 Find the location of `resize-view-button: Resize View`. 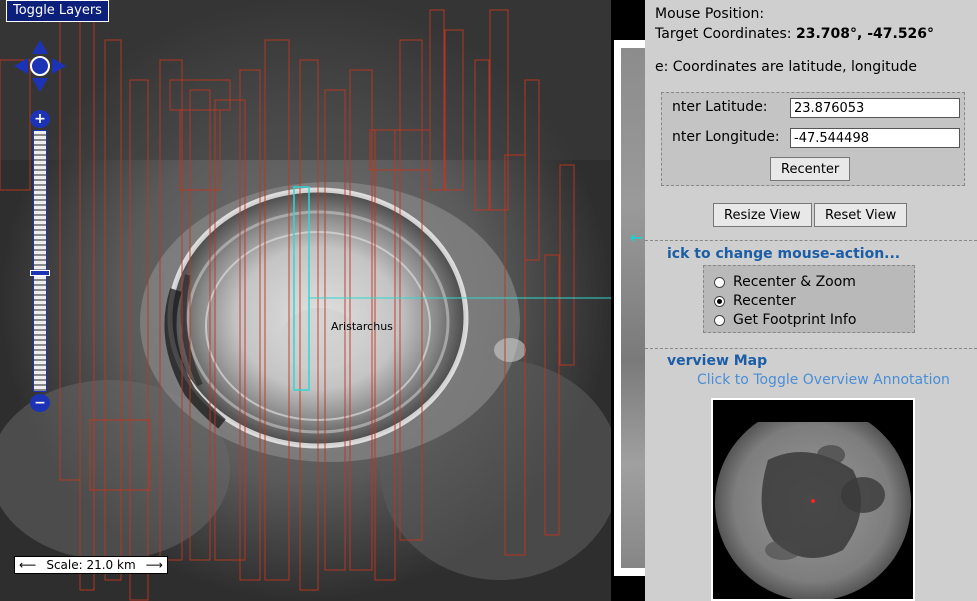

resize-view-button: Resize View is located at coordinates (762, 215).